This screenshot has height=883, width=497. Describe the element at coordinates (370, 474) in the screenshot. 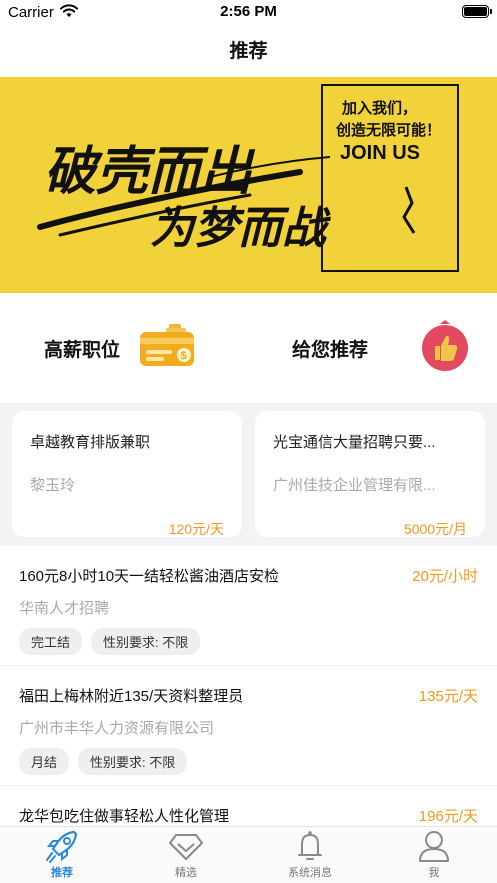

I see `featured-job-card: 光宝通信大量招聘只要... 广州佳技企业管理有限... 5000元/月` at that location.